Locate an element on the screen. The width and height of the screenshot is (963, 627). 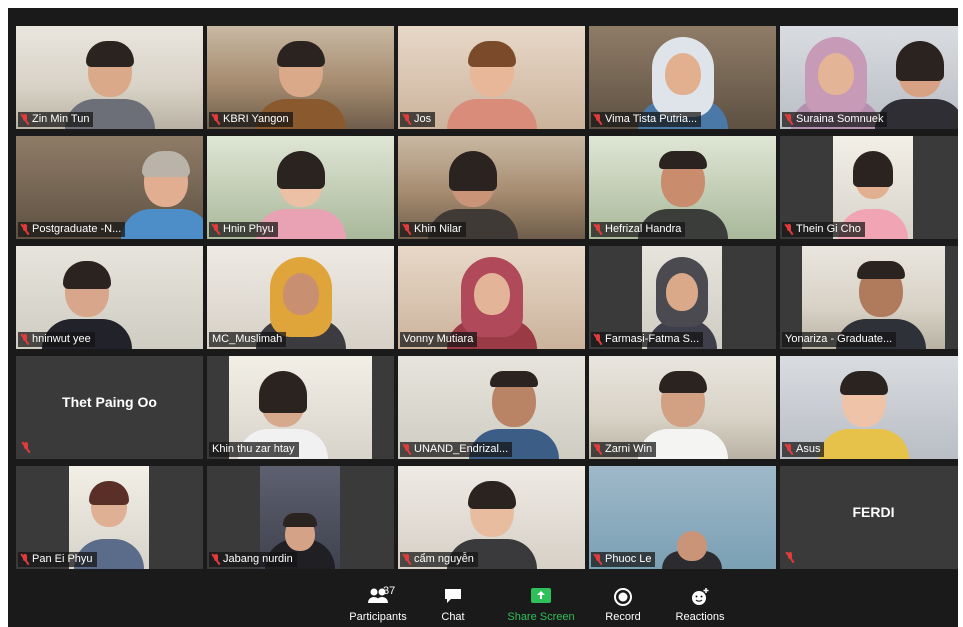
participant-tile-video-off: FERDI is located at coordinates (869, 517).